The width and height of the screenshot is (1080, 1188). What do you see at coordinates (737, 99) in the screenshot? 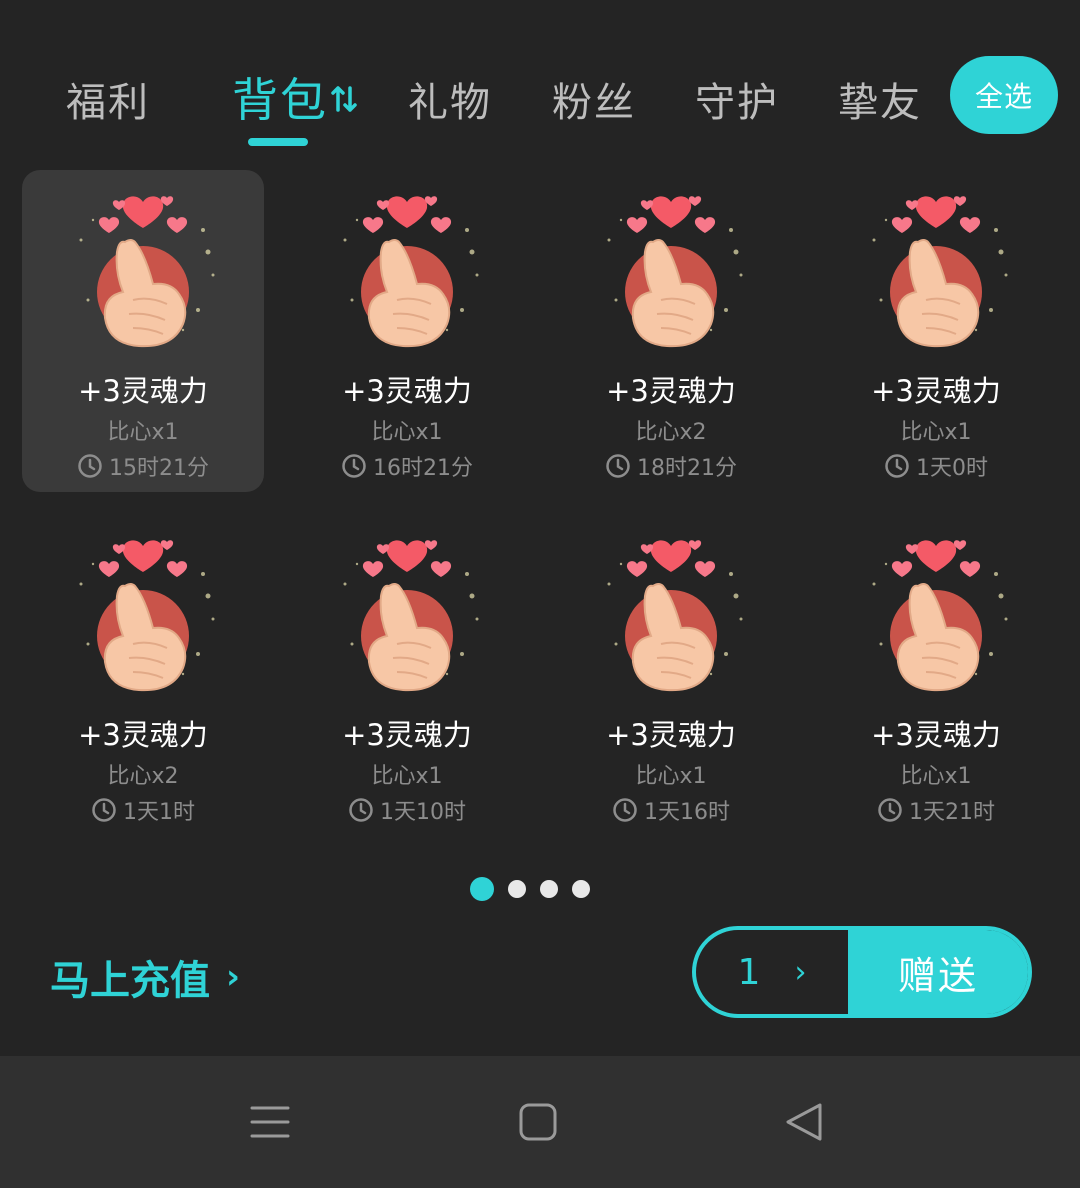
I see `tab-guard: 守护` at bounding box center [737, 99].